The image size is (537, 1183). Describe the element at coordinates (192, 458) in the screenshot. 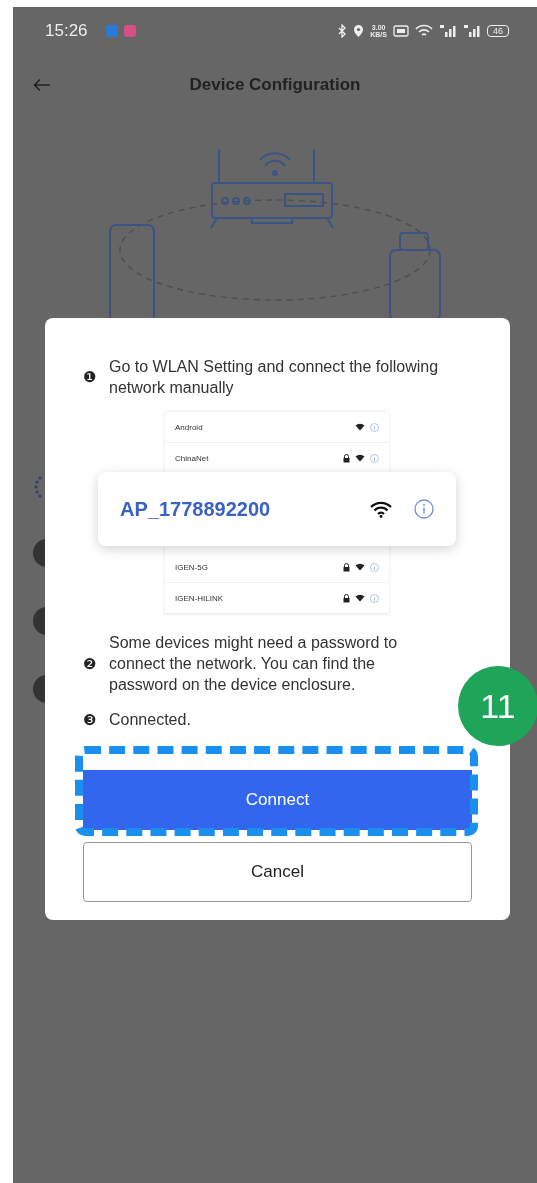

I see `network-name: ChinaNet` at that location.